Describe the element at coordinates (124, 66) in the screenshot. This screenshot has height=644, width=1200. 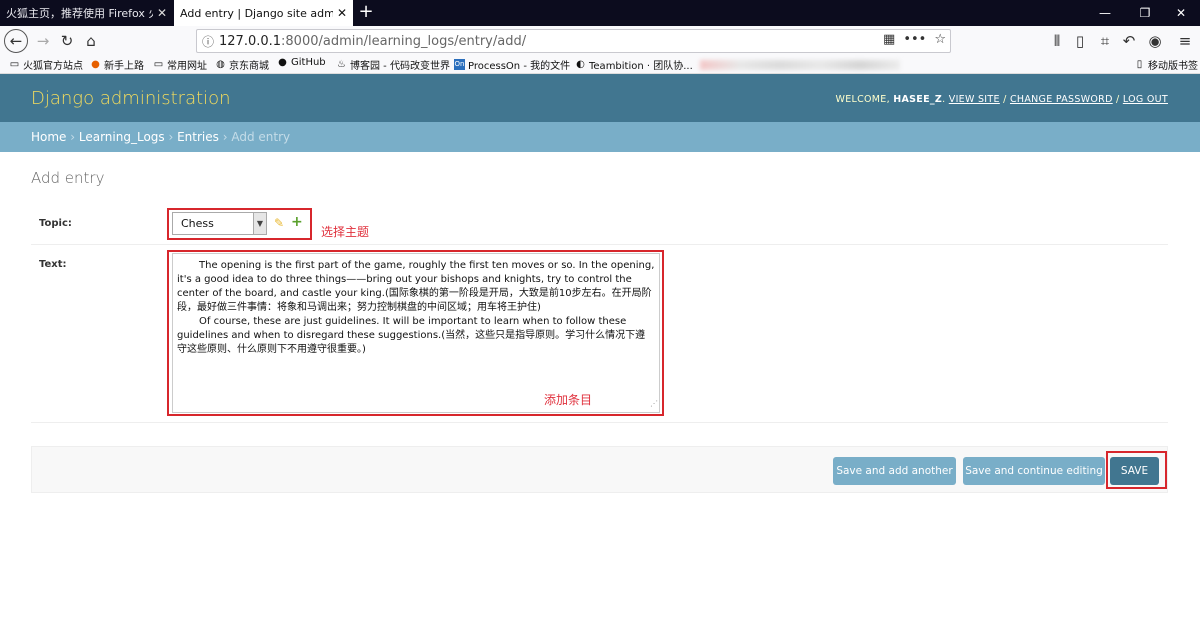
I see `bookmark-label: 新手上路` at that location.